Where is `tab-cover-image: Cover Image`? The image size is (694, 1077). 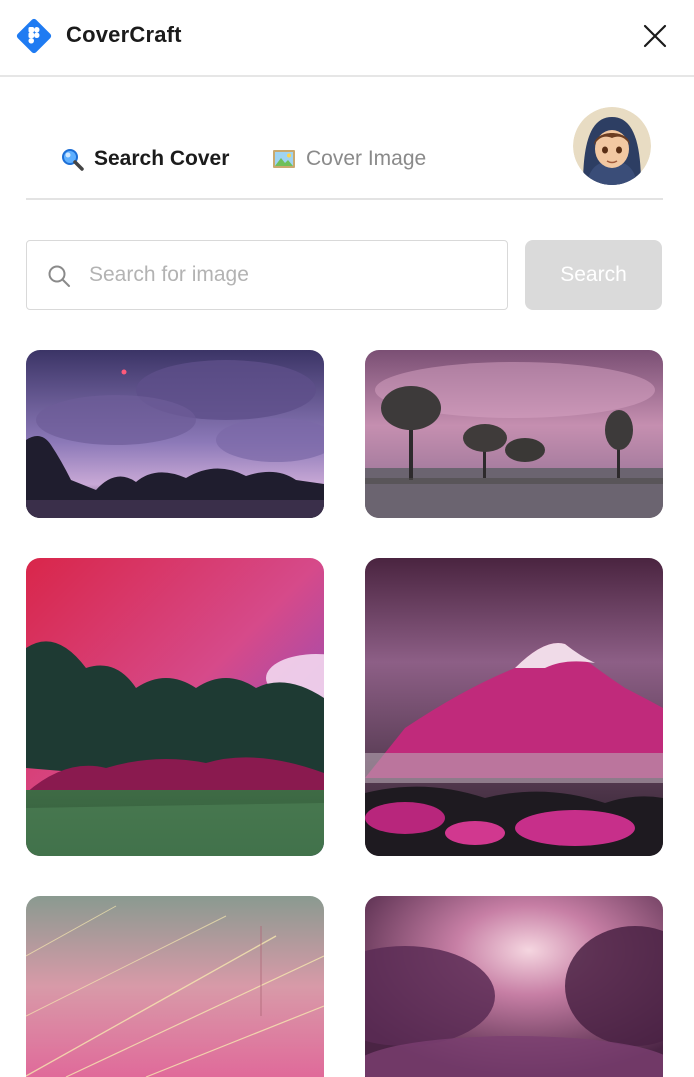
tab-cover-image: Cover Image is located at coordinates (349, 159).